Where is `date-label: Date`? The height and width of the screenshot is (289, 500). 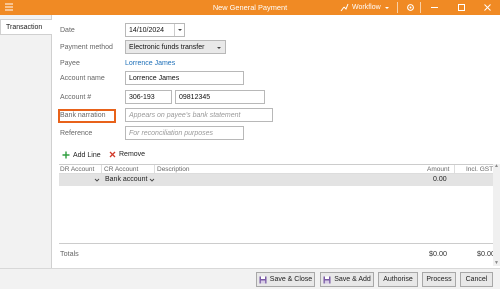 date-label: Date is located at coordinates (67, 30).